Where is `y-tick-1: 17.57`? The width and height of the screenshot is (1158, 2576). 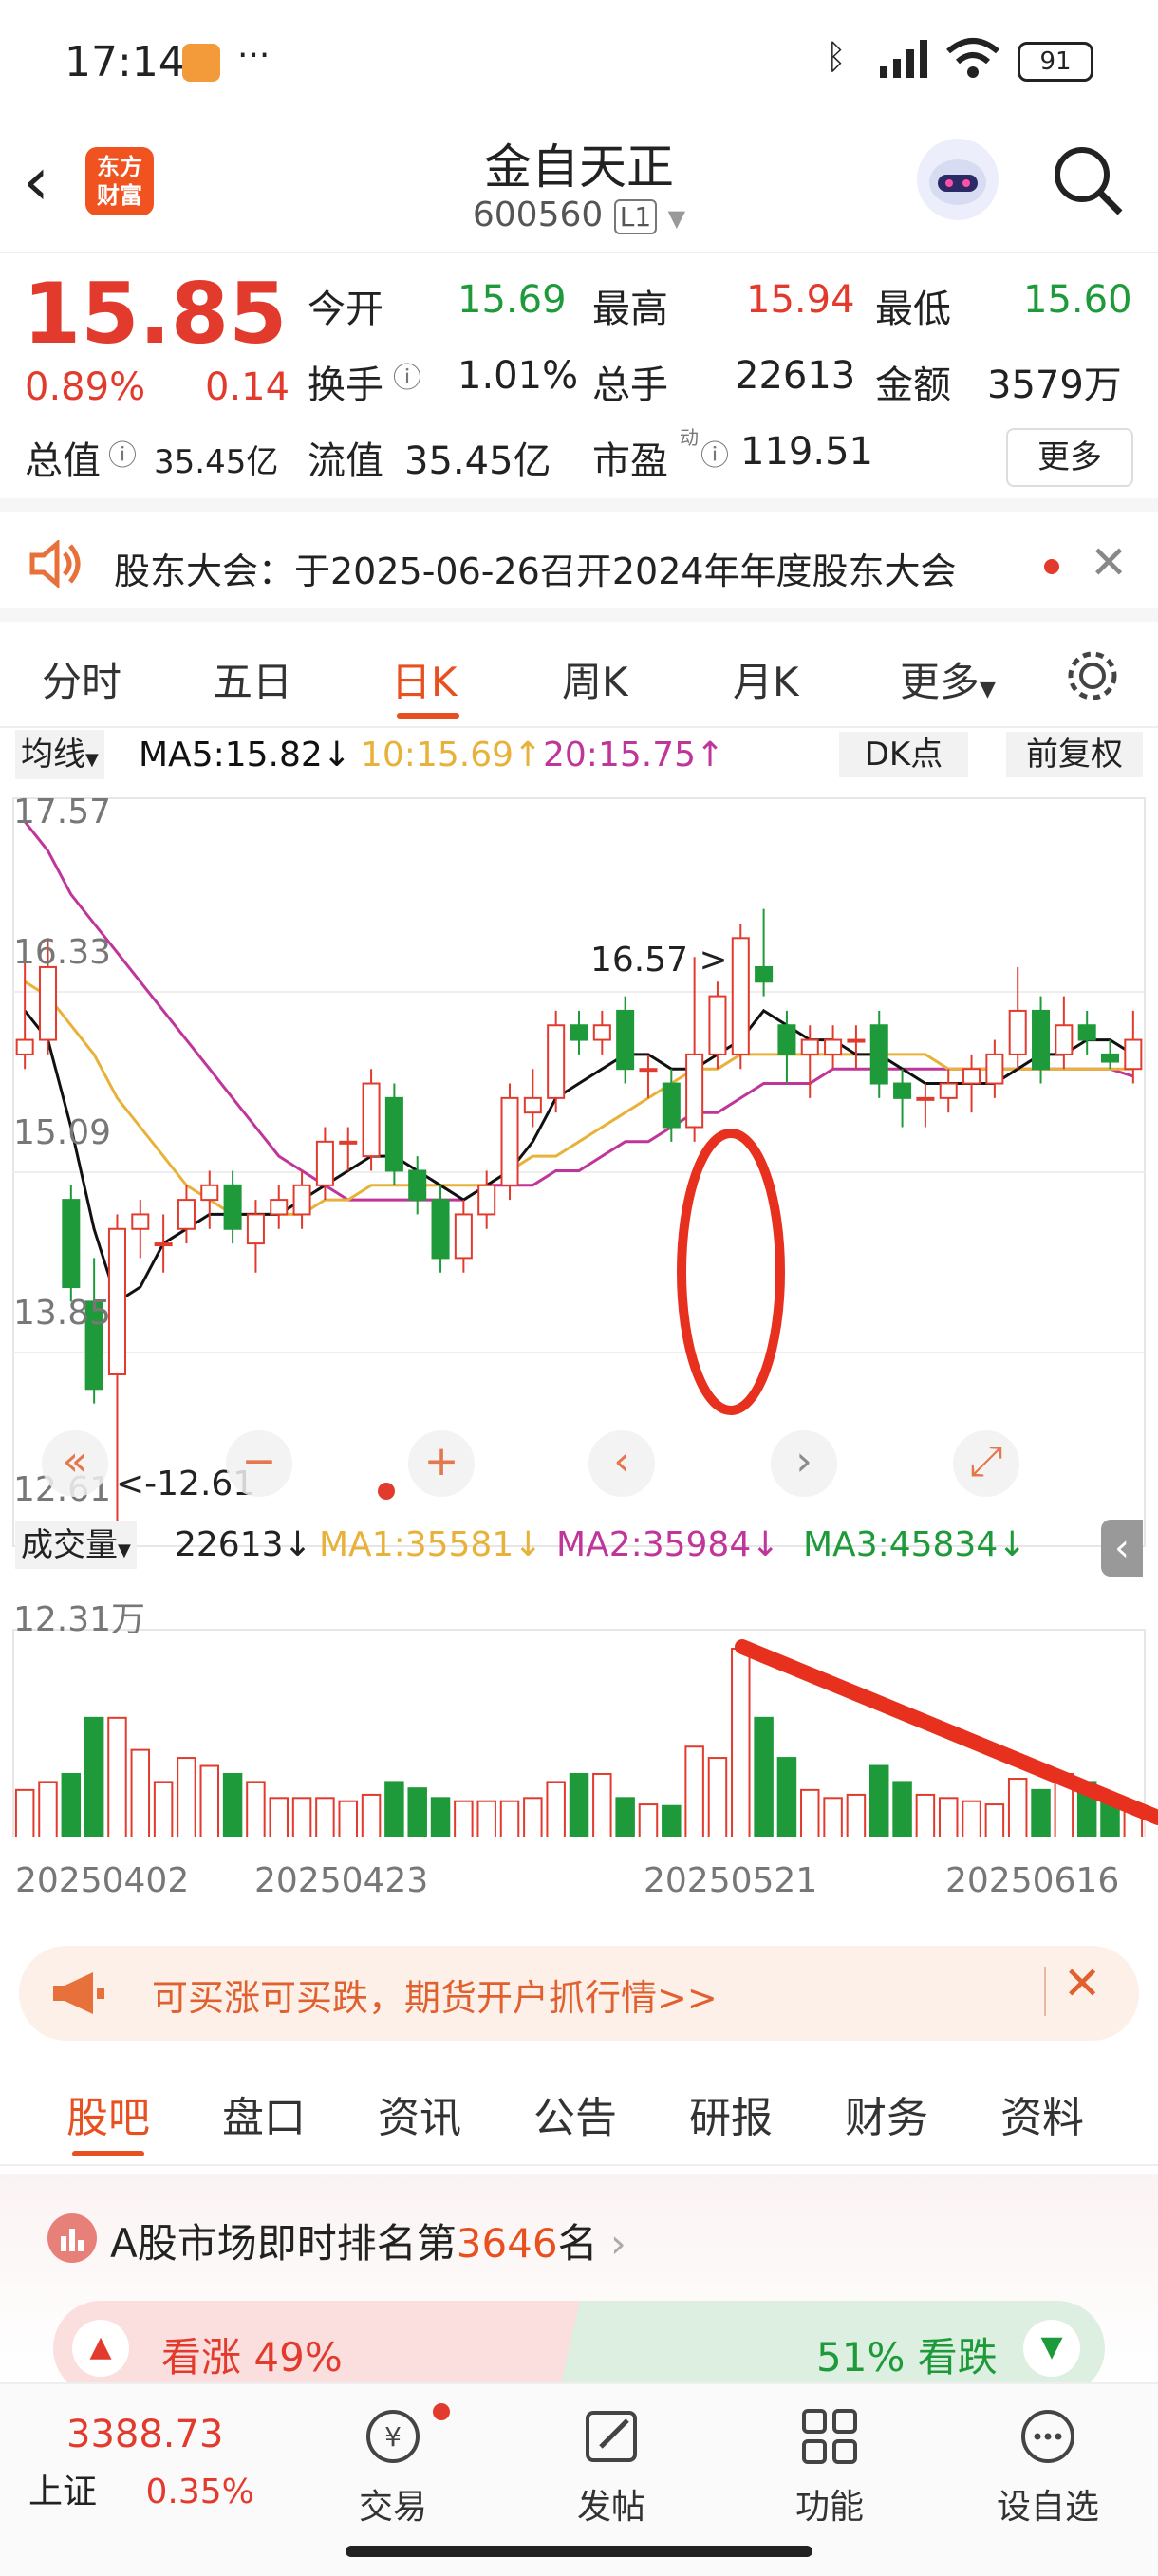 y-tick-1: 17.57 is located at coordinates (62, 812).